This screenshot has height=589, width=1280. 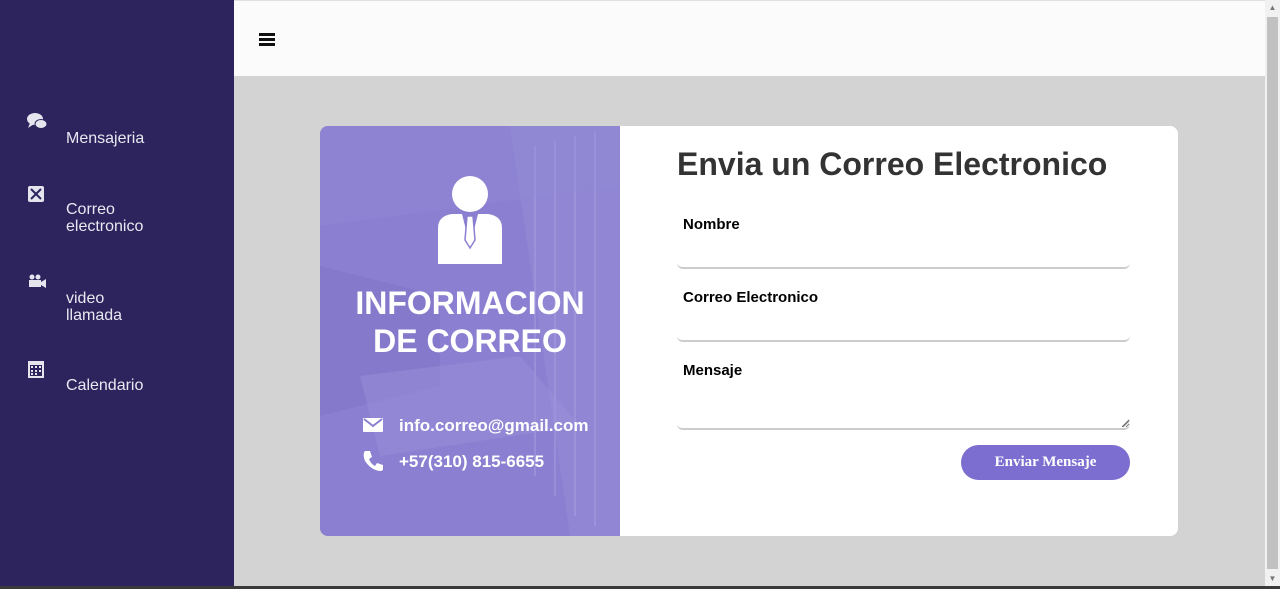 I want to click on sidebar-item-label: Correo electronico, so click(x=105, y=218).